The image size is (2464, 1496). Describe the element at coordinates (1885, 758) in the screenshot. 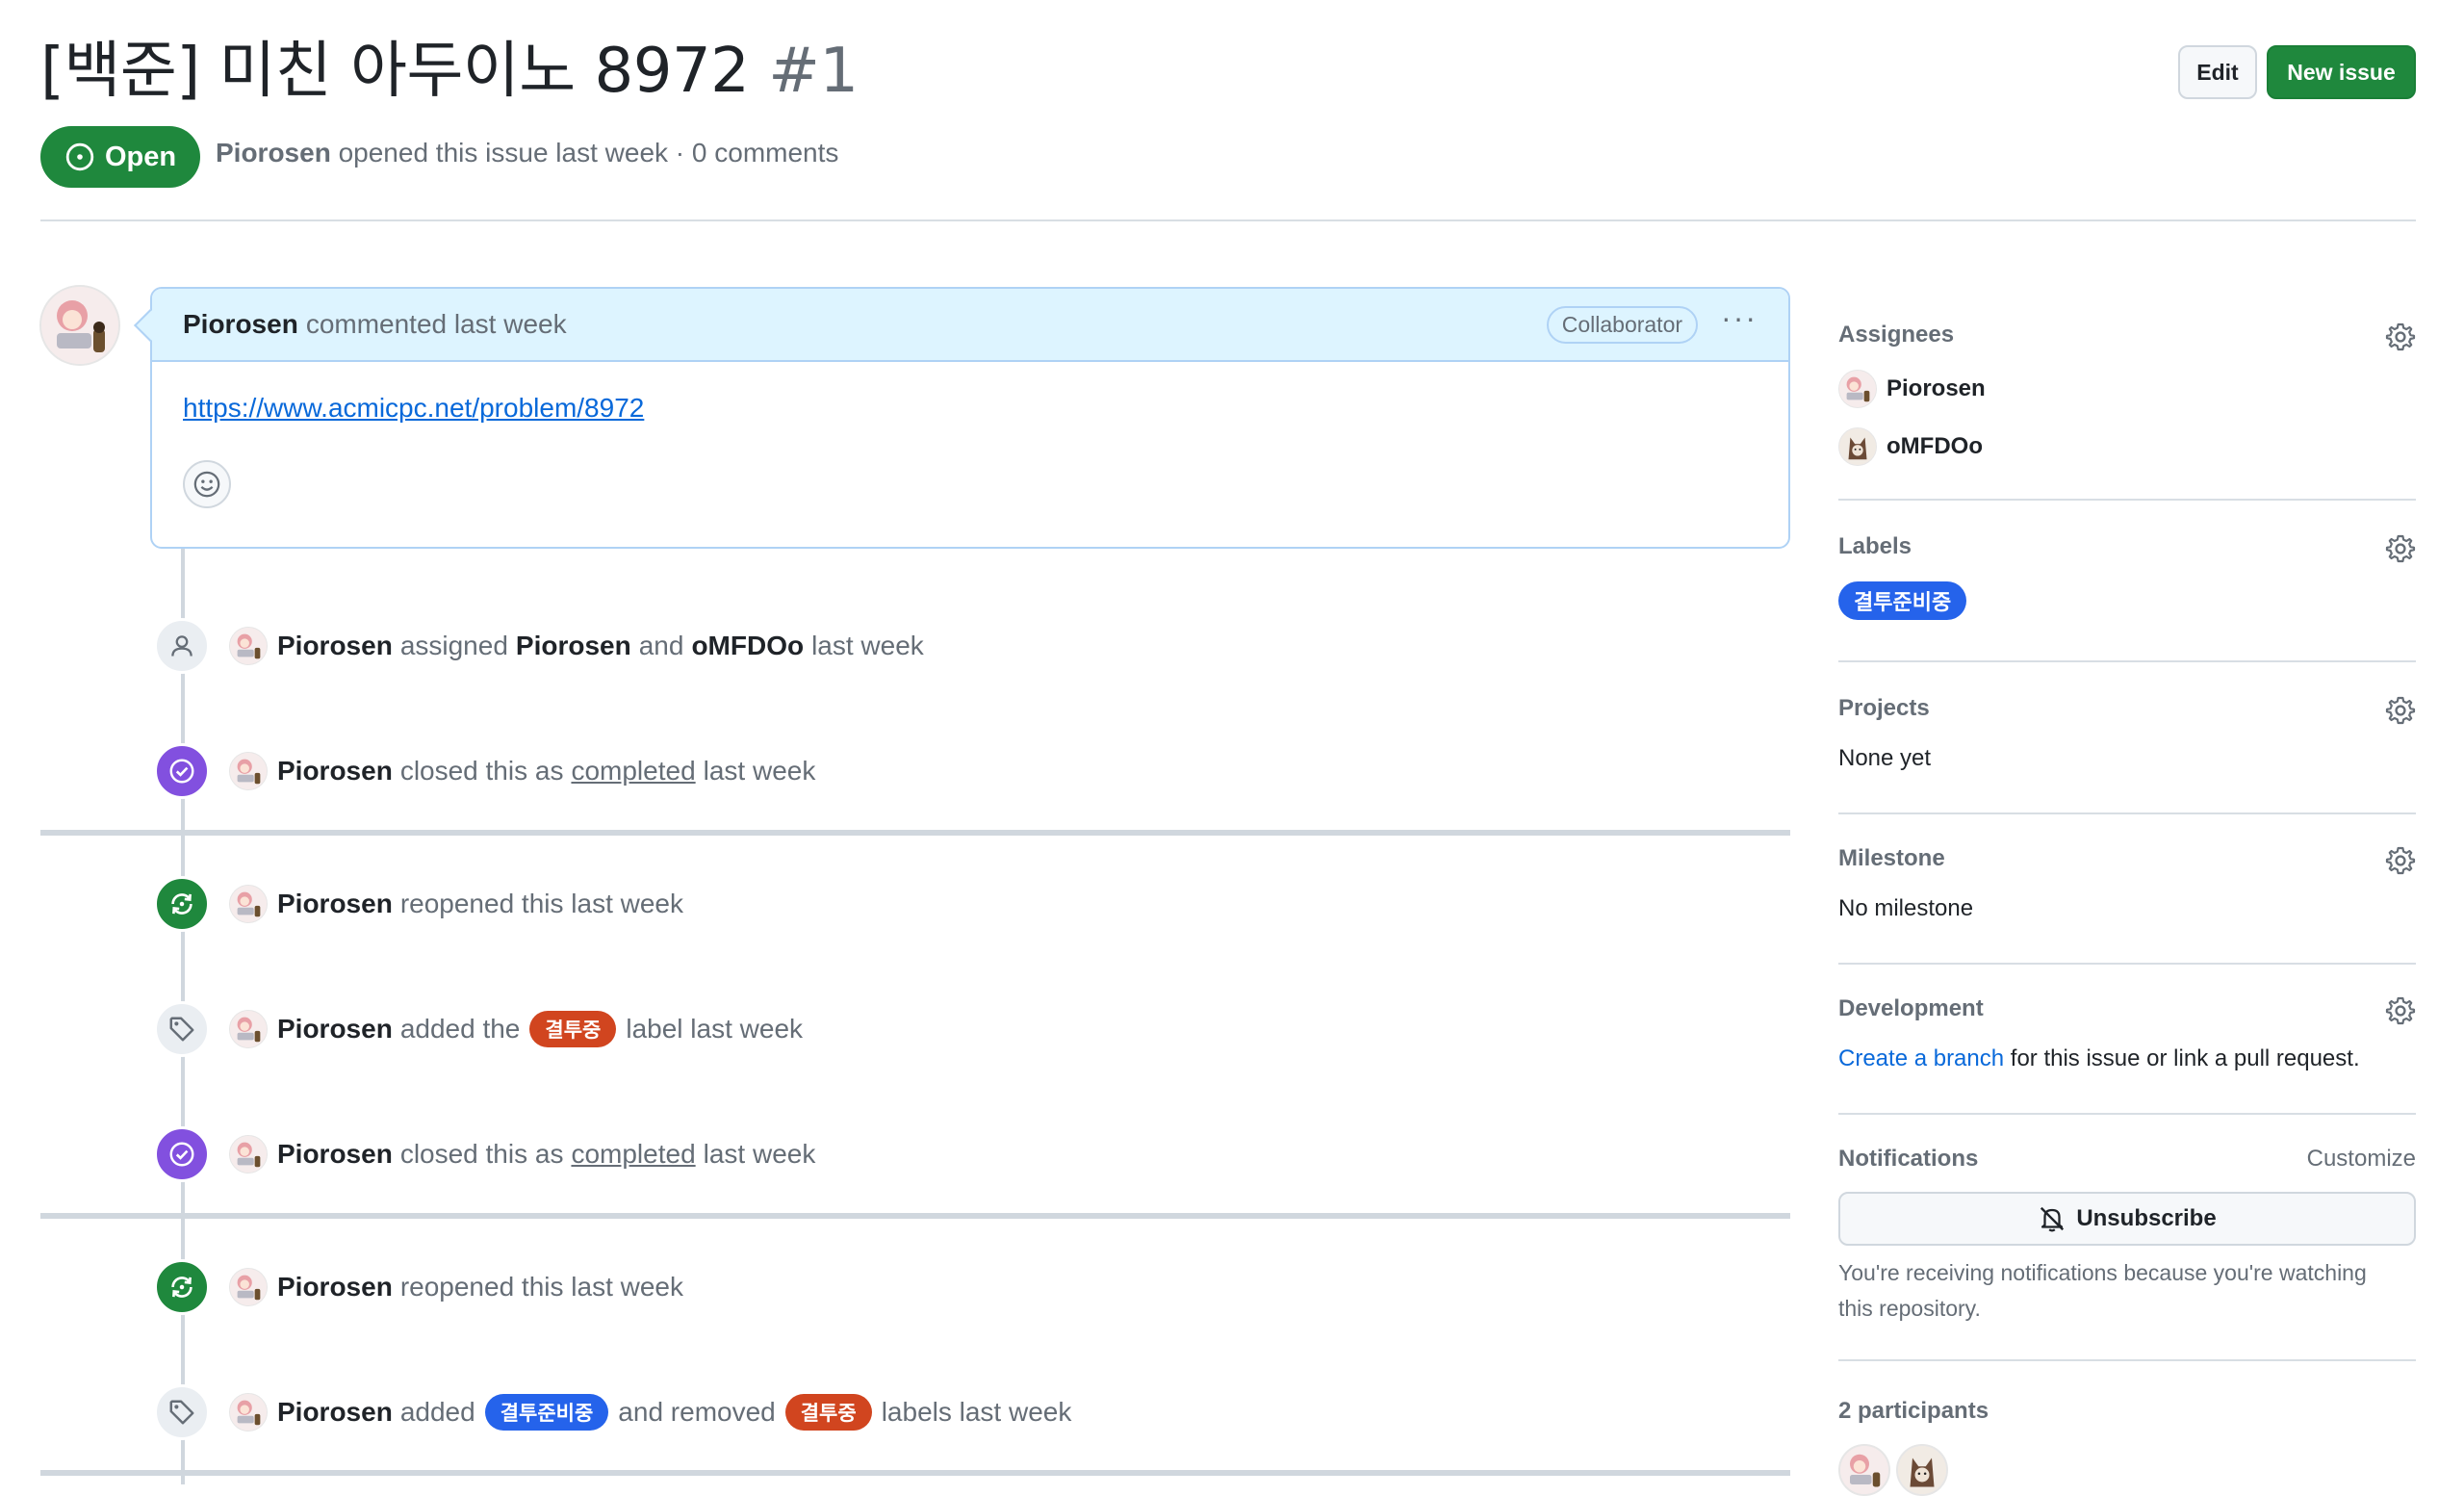

I see `projects-value: None yet` at that location.